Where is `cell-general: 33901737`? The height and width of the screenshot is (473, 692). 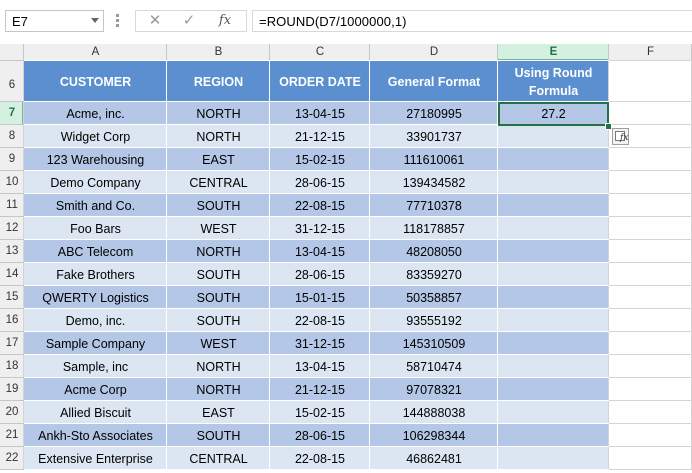
cell-general: 33901737 is located at coordinates (434, 136).